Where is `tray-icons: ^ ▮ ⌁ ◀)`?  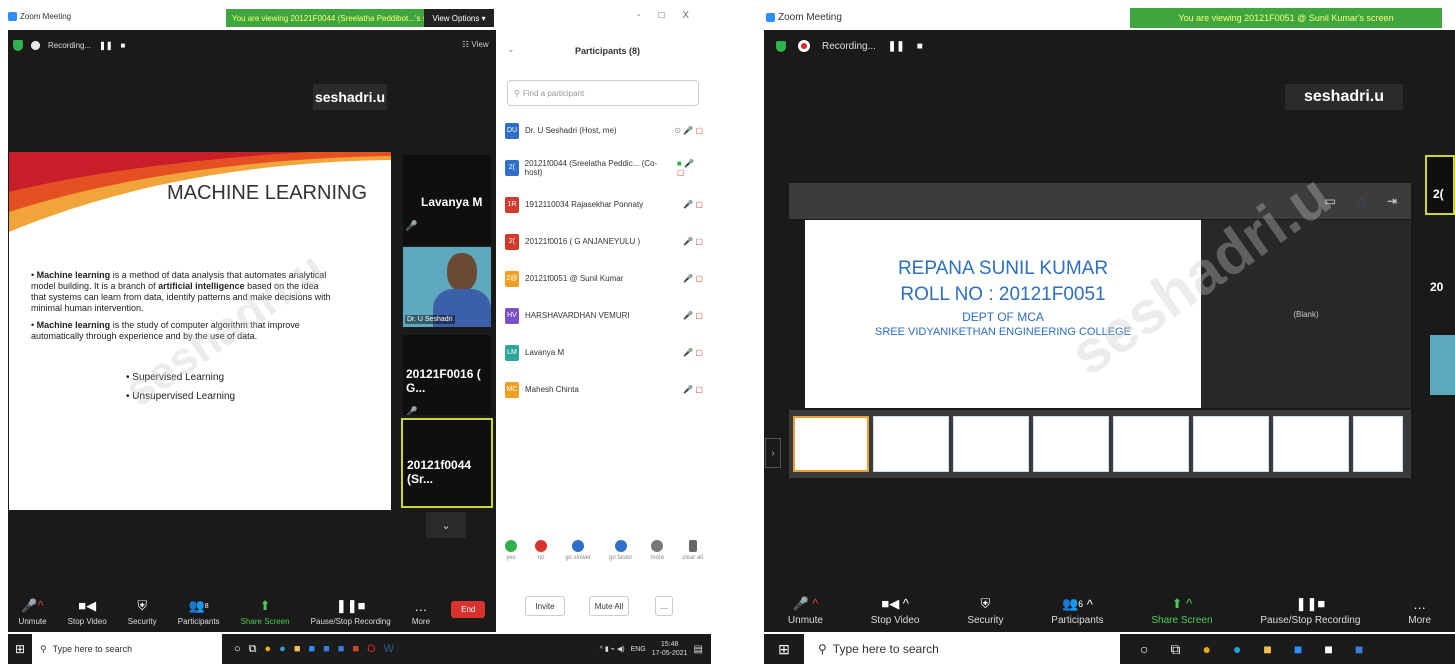
tray-icons: ^ ▮ ⌁ ◀) is located at coordinates (612, 649).